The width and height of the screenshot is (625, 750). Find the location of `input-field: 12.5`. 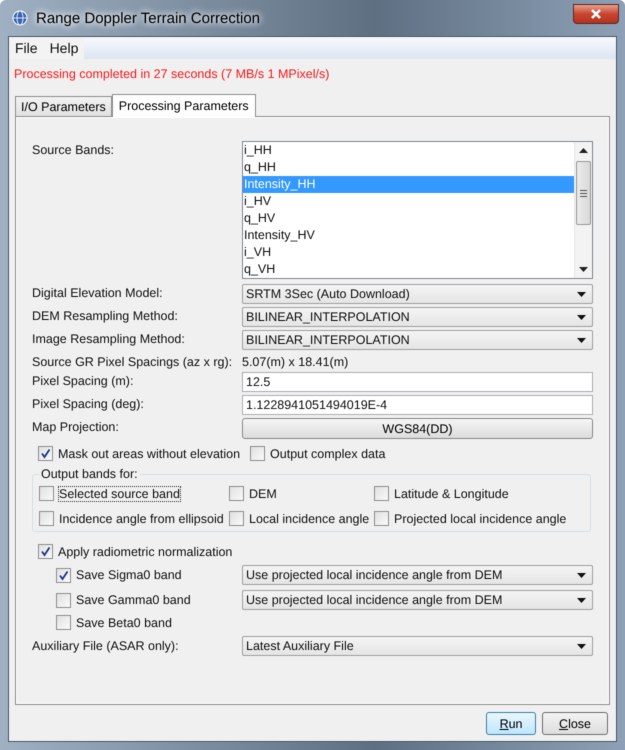

input-field: 12.5 is located at coordinates (417, 382).